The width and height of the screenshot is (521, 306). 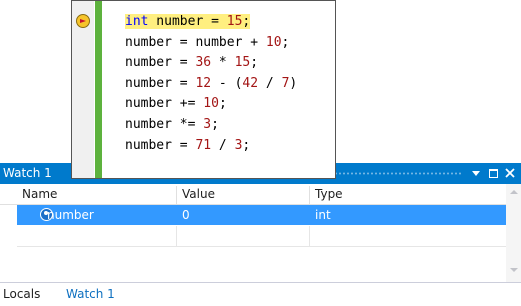 I want to click on window-menu-button, so click(x=476, y=173).